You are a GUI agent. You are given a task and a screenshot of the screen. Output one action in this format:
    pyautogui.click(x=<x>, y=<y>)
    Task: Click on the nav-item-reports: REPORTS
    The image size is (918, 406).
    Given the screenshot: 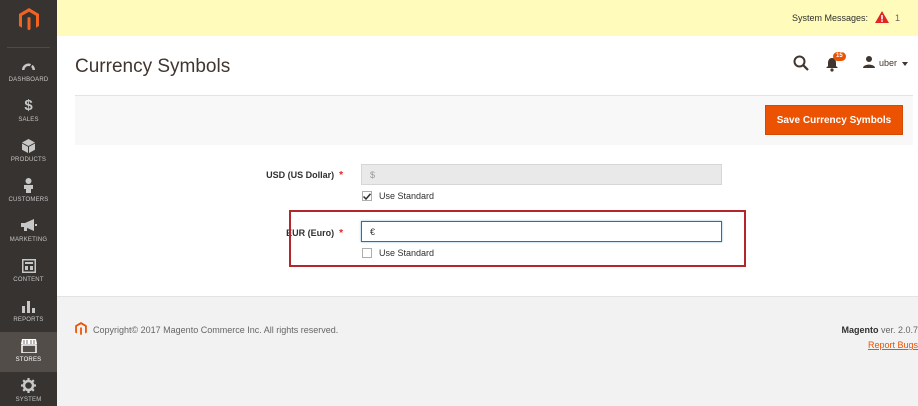 What is the action you would take?
    pyautogui.click(x=28, y=312)
    